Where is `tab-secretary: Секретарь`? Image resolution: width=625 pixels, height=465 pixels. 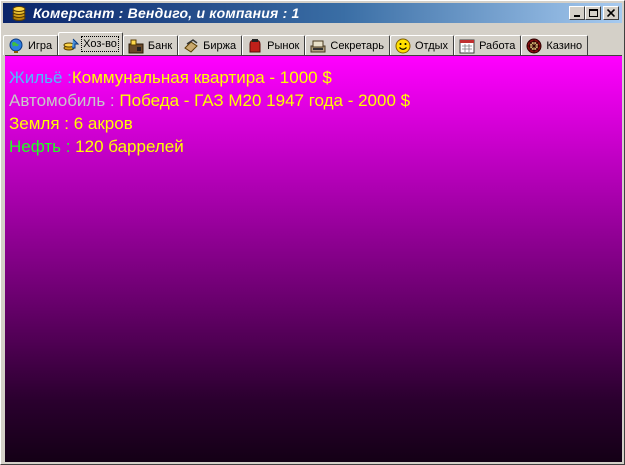 tab-secretary: Секретарь is located at coordinates (347, 45).